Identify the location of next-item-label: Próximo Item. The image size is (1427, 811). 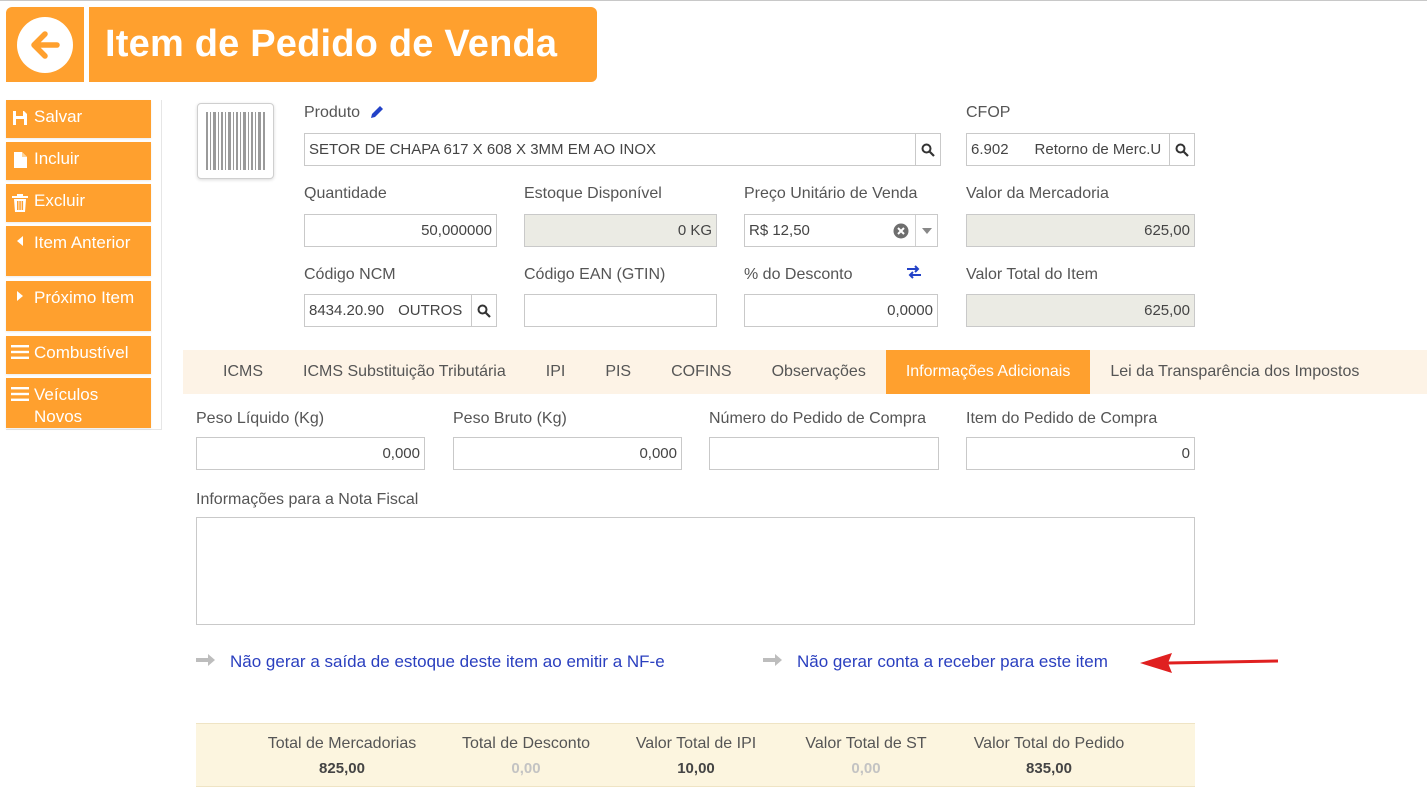
(84, 297).